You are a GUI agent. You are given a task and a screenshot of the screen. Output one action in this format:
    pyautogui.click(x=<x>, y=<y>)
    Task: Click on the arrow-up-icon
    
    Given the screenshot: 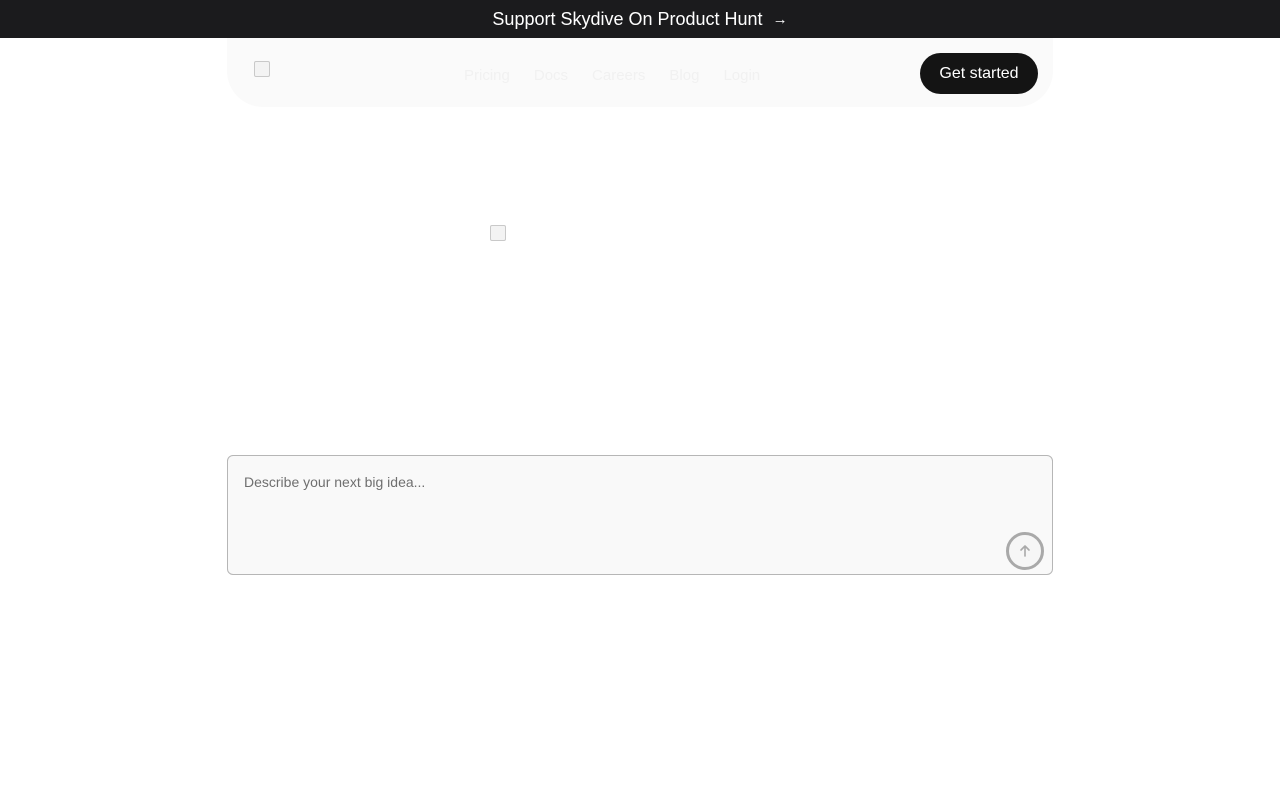 What is the action you would take?
    pyautogui.click(x=1025, y=551)
    